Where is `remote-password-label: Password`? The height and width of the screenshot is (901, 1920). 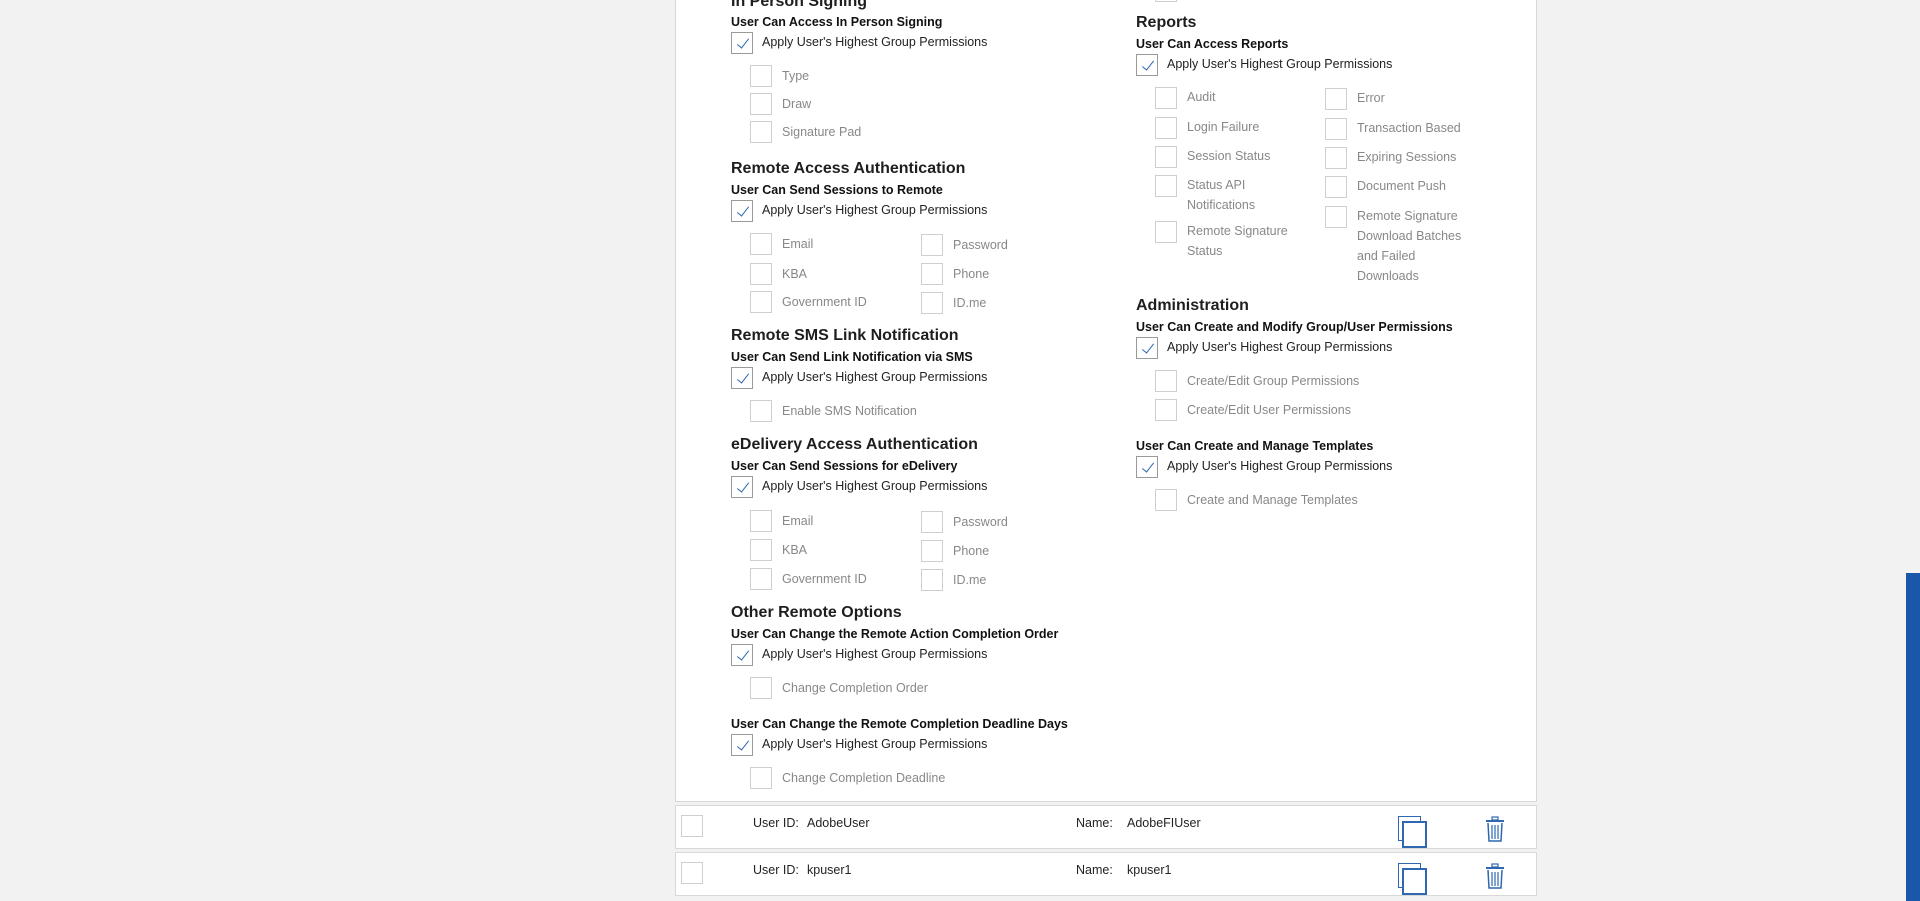 remote-password-label: Password is located at coordinates (980, 245).